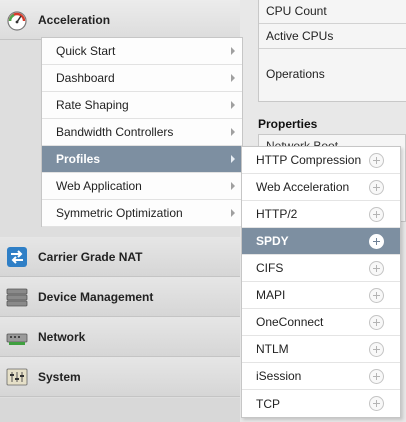 This screenshot has width=406, height=422. What do you see at coordinates (17, 257) in the screenshot?
I see `nat-arrows-icon` at bounding box center [17, 257].